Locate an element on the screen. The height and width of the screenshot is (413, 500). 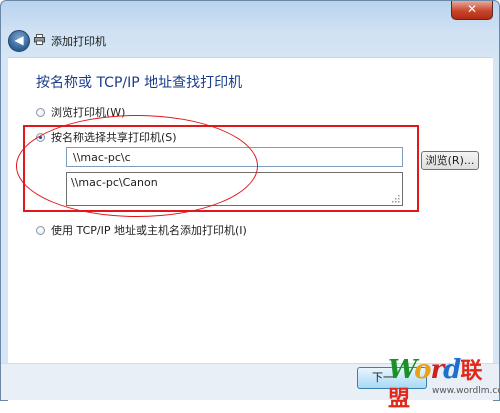
browse-radio is located at coordinates (40, 112).